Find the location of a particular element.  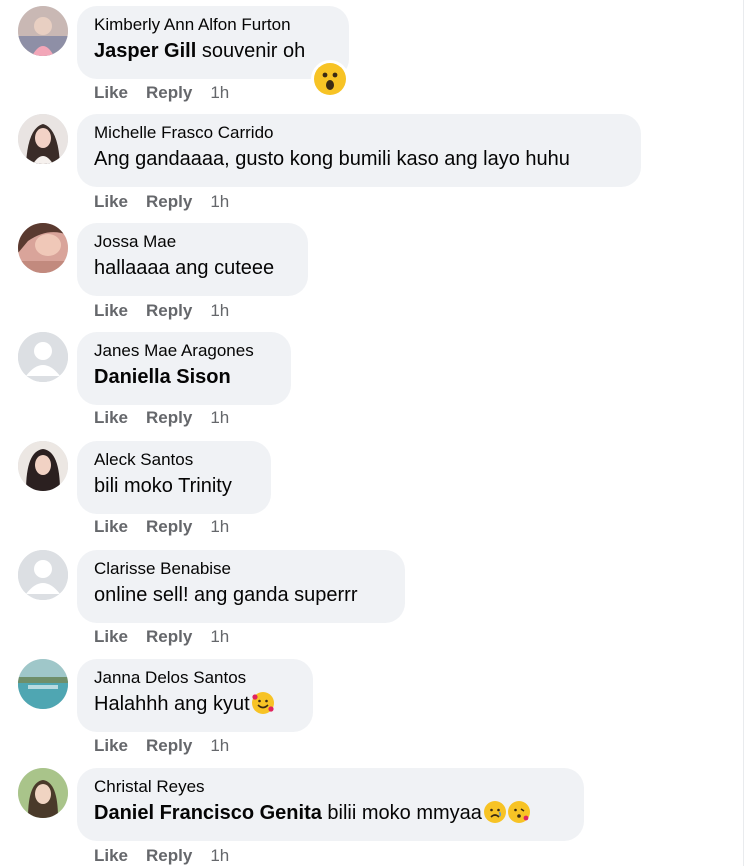

comment-text: online sell! ang ganda superrr is located at coordinates (226, 595).